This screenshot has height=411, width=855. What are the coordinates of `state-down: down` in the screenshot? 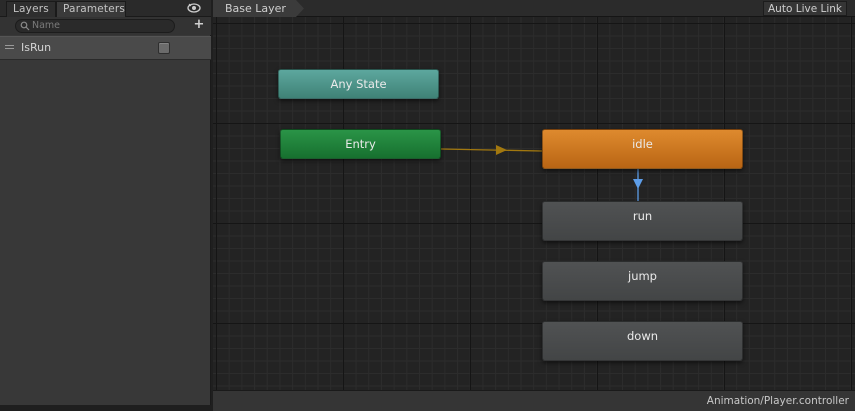 It's located at (642, 341).